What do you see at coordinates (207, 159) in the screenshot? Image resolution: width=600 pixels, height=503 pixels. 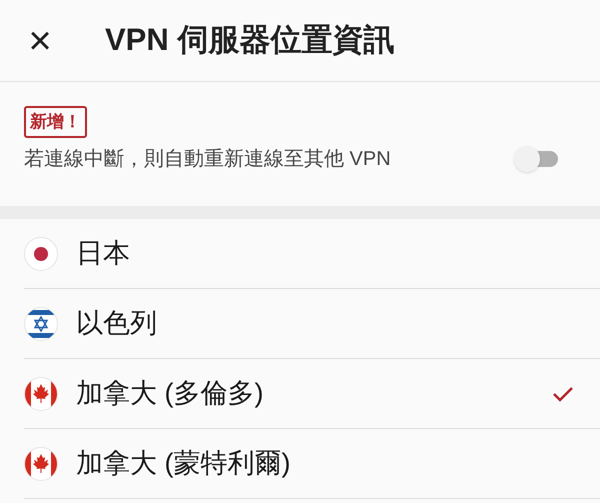 I see `reconnect-label: 若連線中斷，則自動重新連線至其他 VPN` at bounding box center [207, 159].